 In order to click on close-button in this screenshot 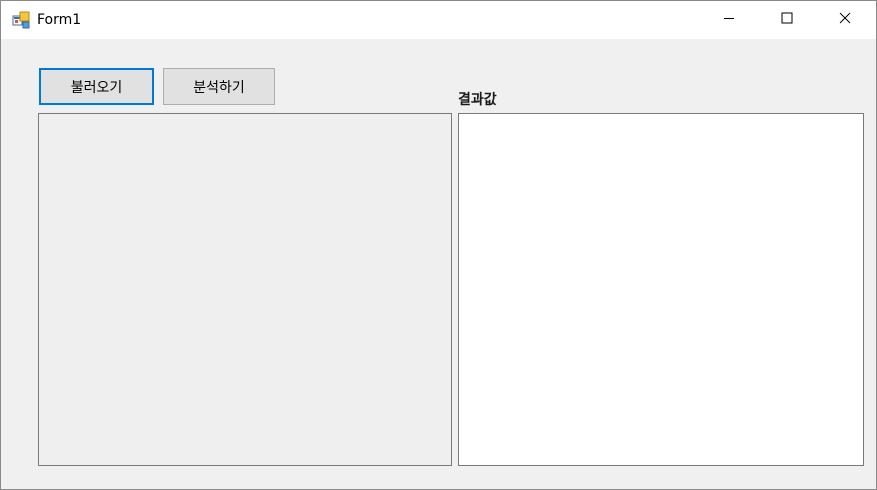, I will do `click(845, 20)`.